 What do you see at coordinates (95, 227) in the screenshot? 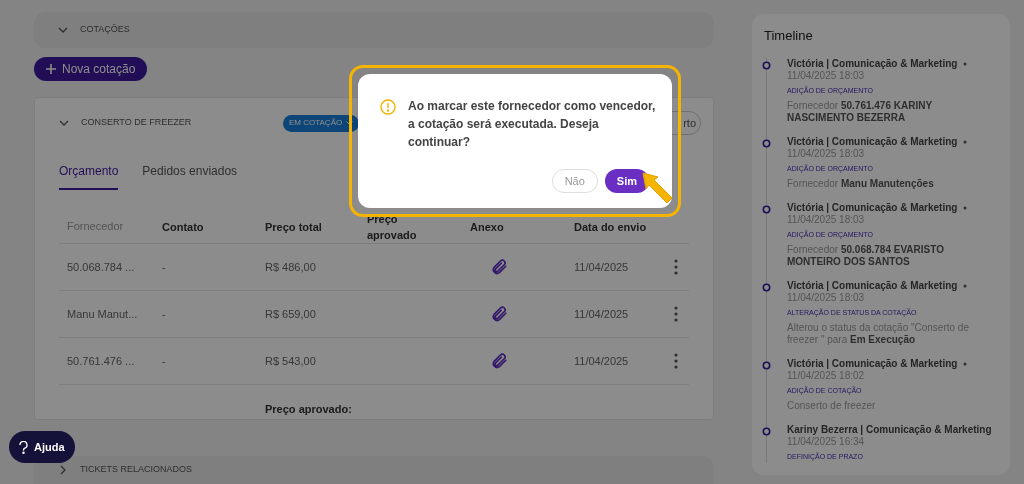
I see `column-header: Fornecedor` at bounding box center [95, 227].